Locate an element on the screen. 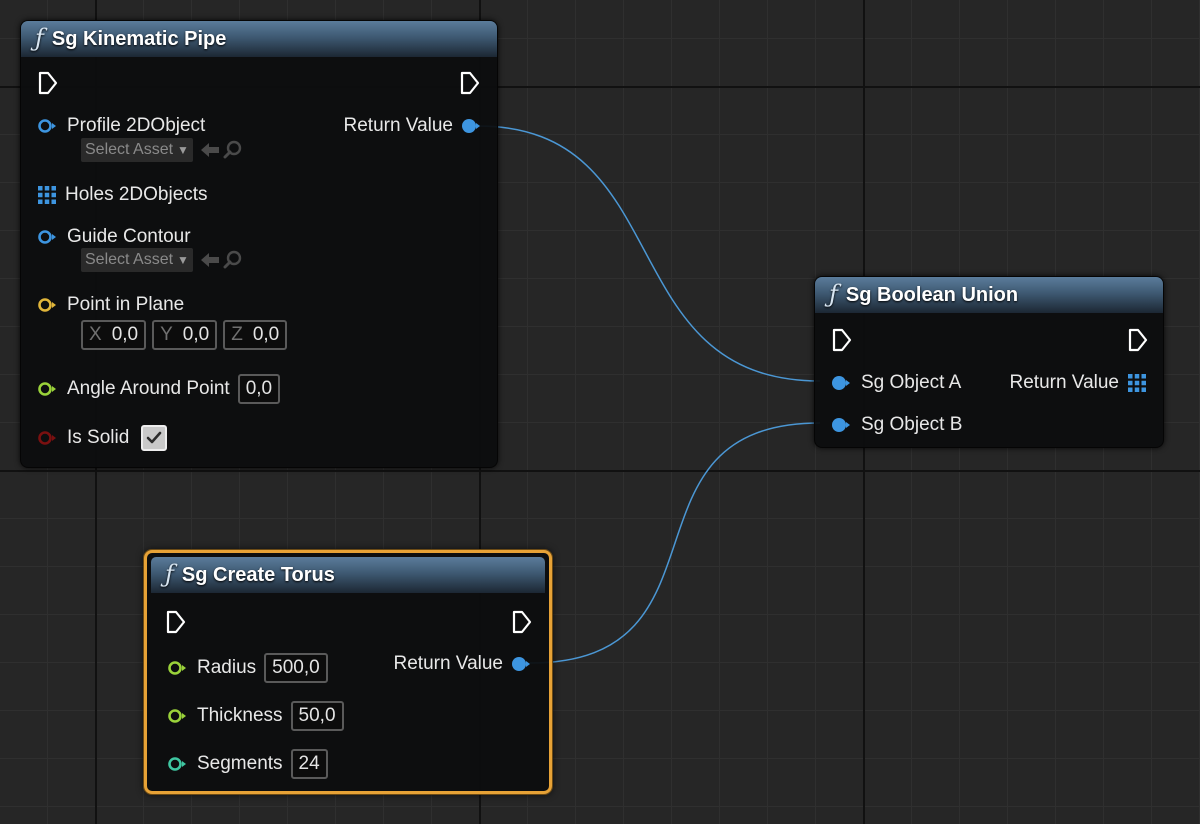  input-point-in-plane: Point in Plane is located at coordinates (110, 305).